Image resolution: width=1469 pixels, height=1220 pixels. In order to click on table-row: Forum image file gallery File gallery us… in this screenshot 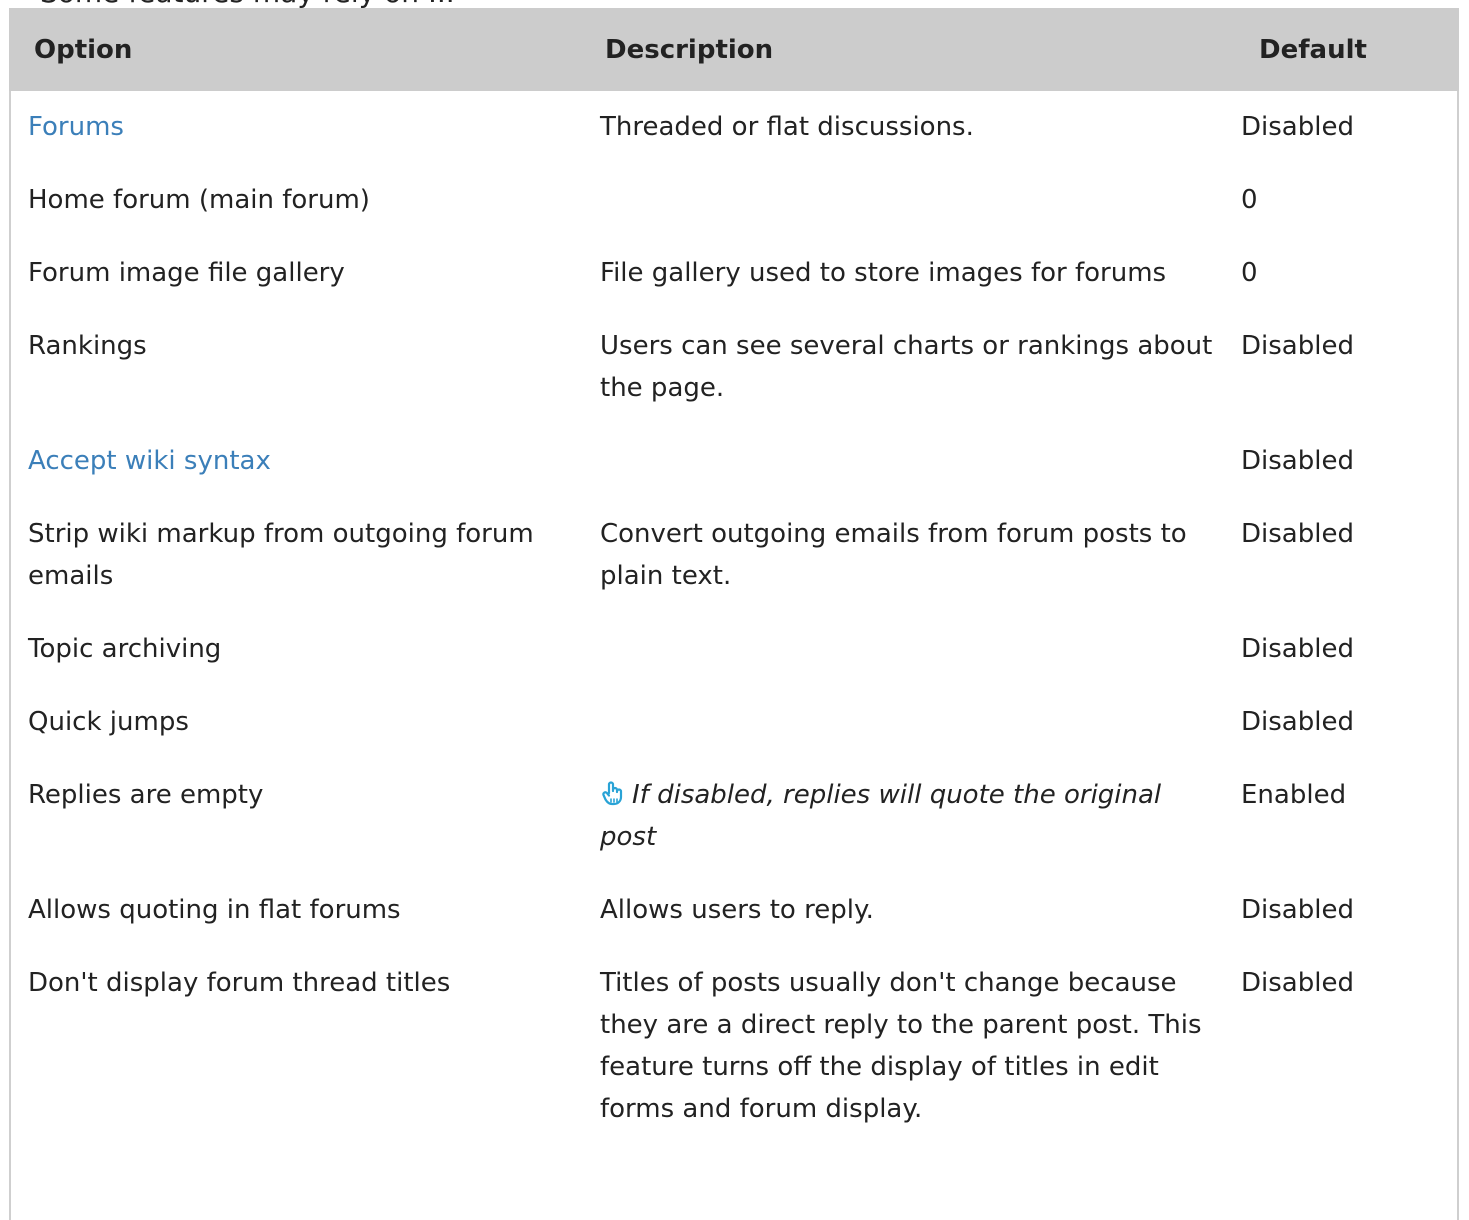, I will do `click(734, 273)`.